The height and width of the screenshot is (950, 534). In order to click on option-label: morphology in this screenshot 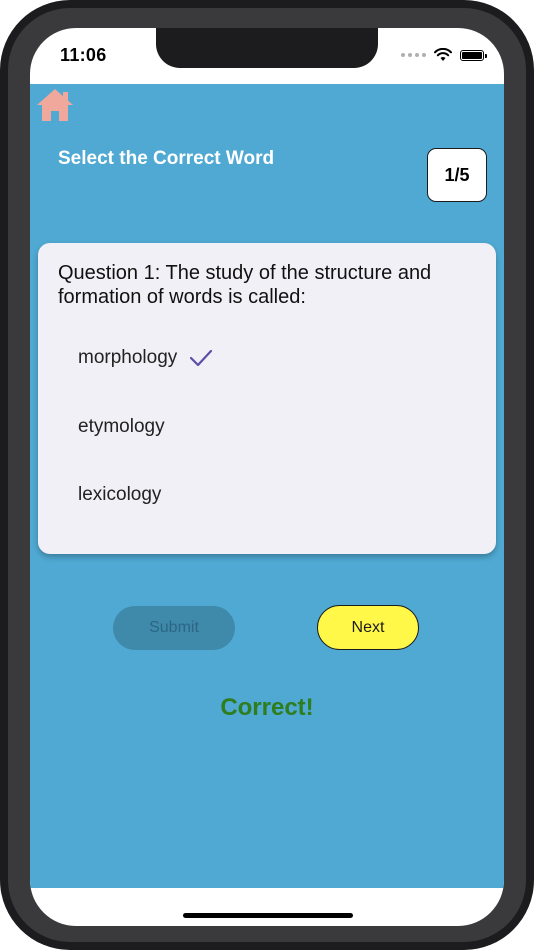, I will do `click(128, 357)`.